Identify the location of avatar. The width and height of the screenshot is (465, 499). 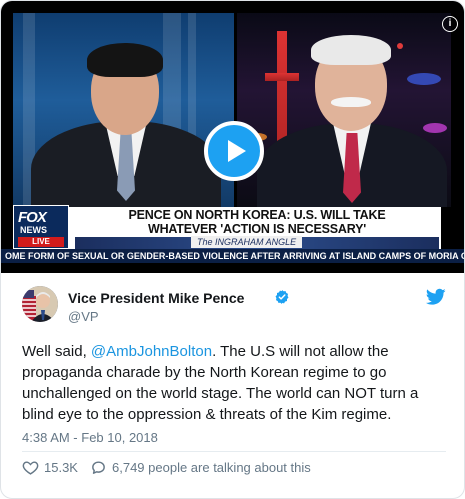
(40, 304).